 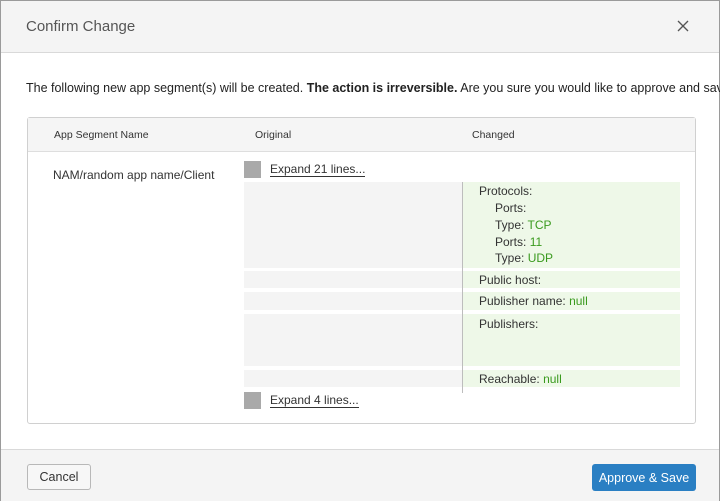 I want to click on type-tcp-entry: Type: TCP, so click(x=523, y=225).